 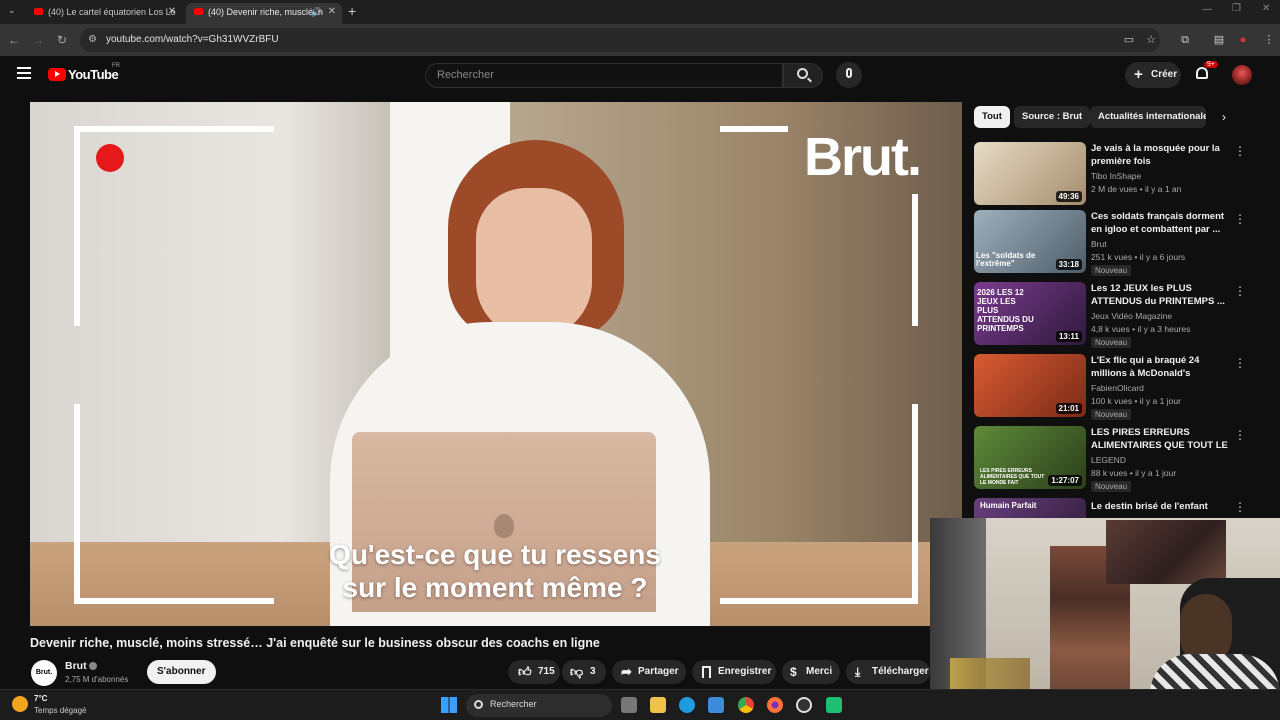 I want to click on channel-avatar: Brut., so click(x=44, y=673).